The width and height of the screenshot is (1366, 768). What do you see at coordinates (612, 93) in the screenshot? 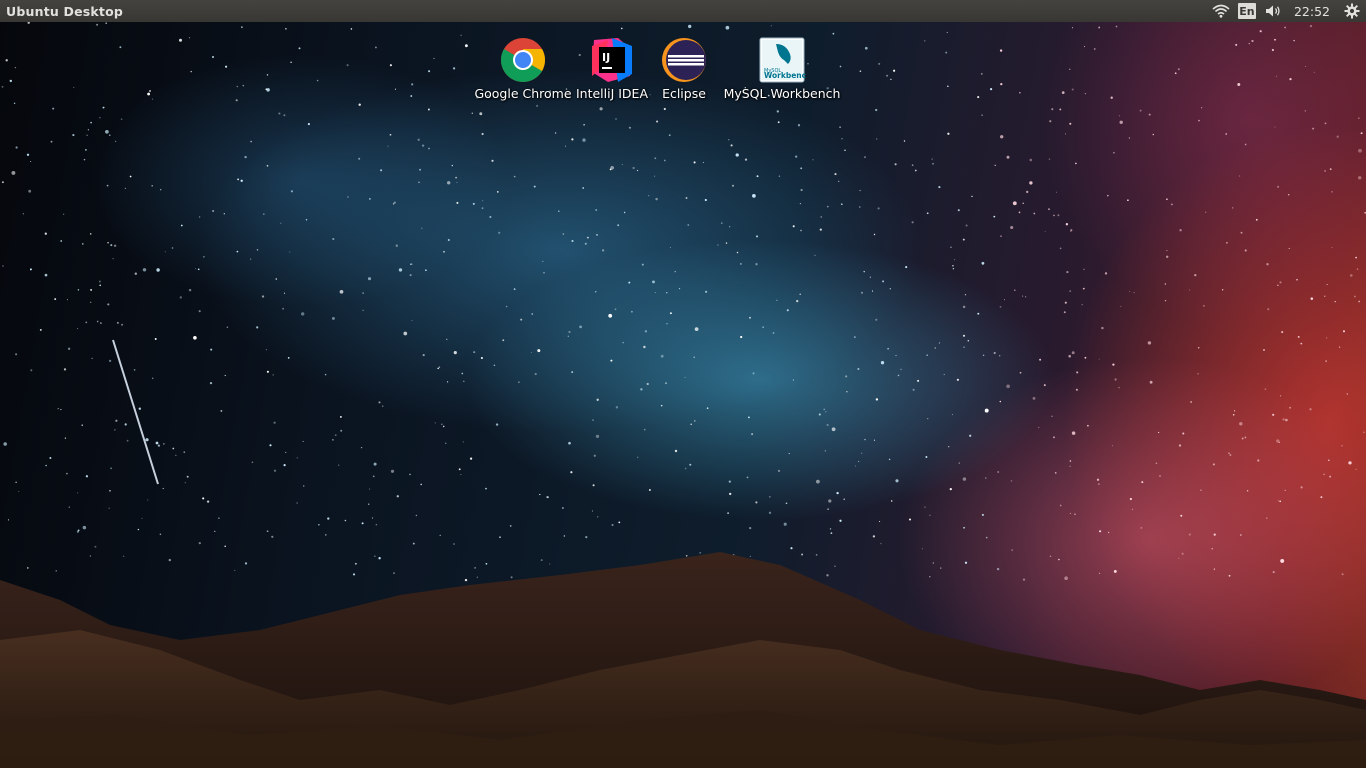
I see `desktop-icon-label: IntelliJ IDEA` at bounding box center [612, 93].